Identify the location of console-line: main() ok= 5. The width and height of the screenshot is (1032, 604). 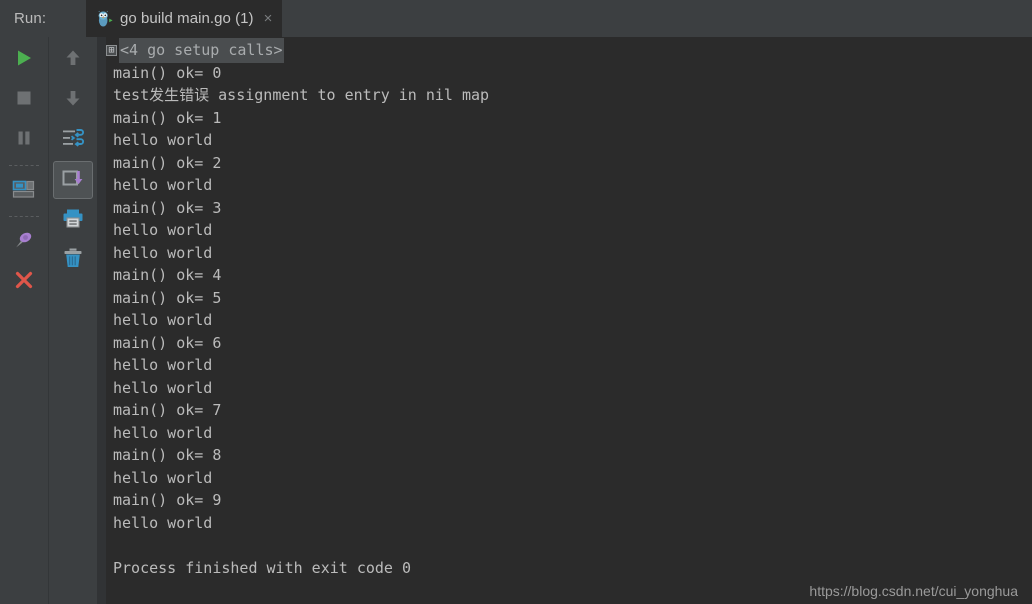
(167, 297).